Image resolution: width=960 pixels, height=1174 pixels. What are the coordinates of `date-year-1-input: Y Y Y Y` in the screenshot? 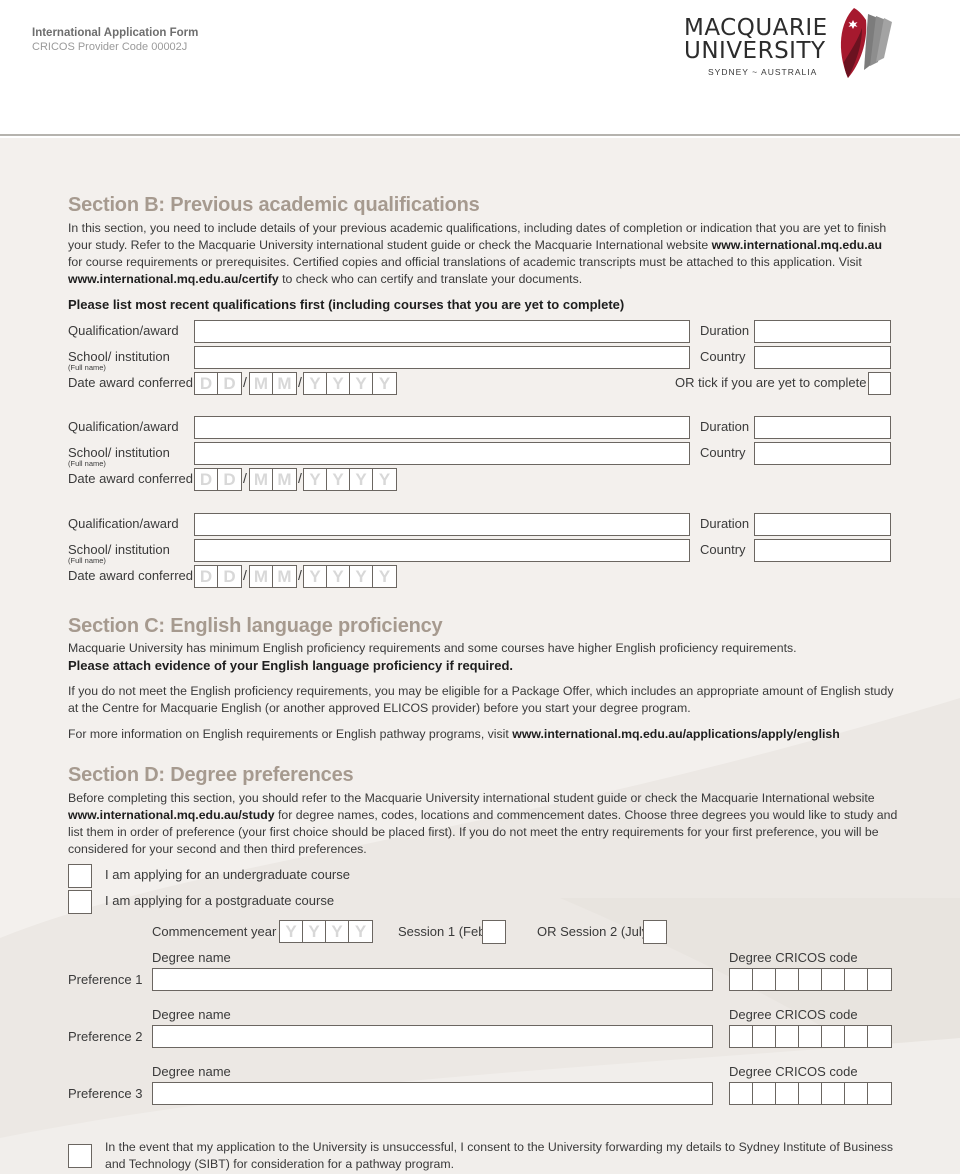 It's located at (350, 383).